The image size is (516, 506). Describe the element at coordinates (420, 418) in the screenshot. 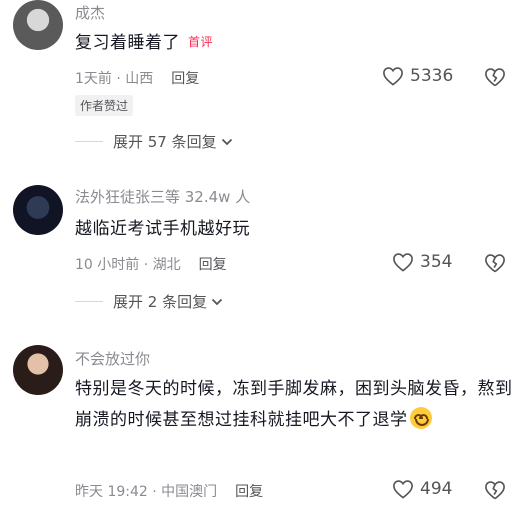

I see `smiling-face-emoji` at that location.